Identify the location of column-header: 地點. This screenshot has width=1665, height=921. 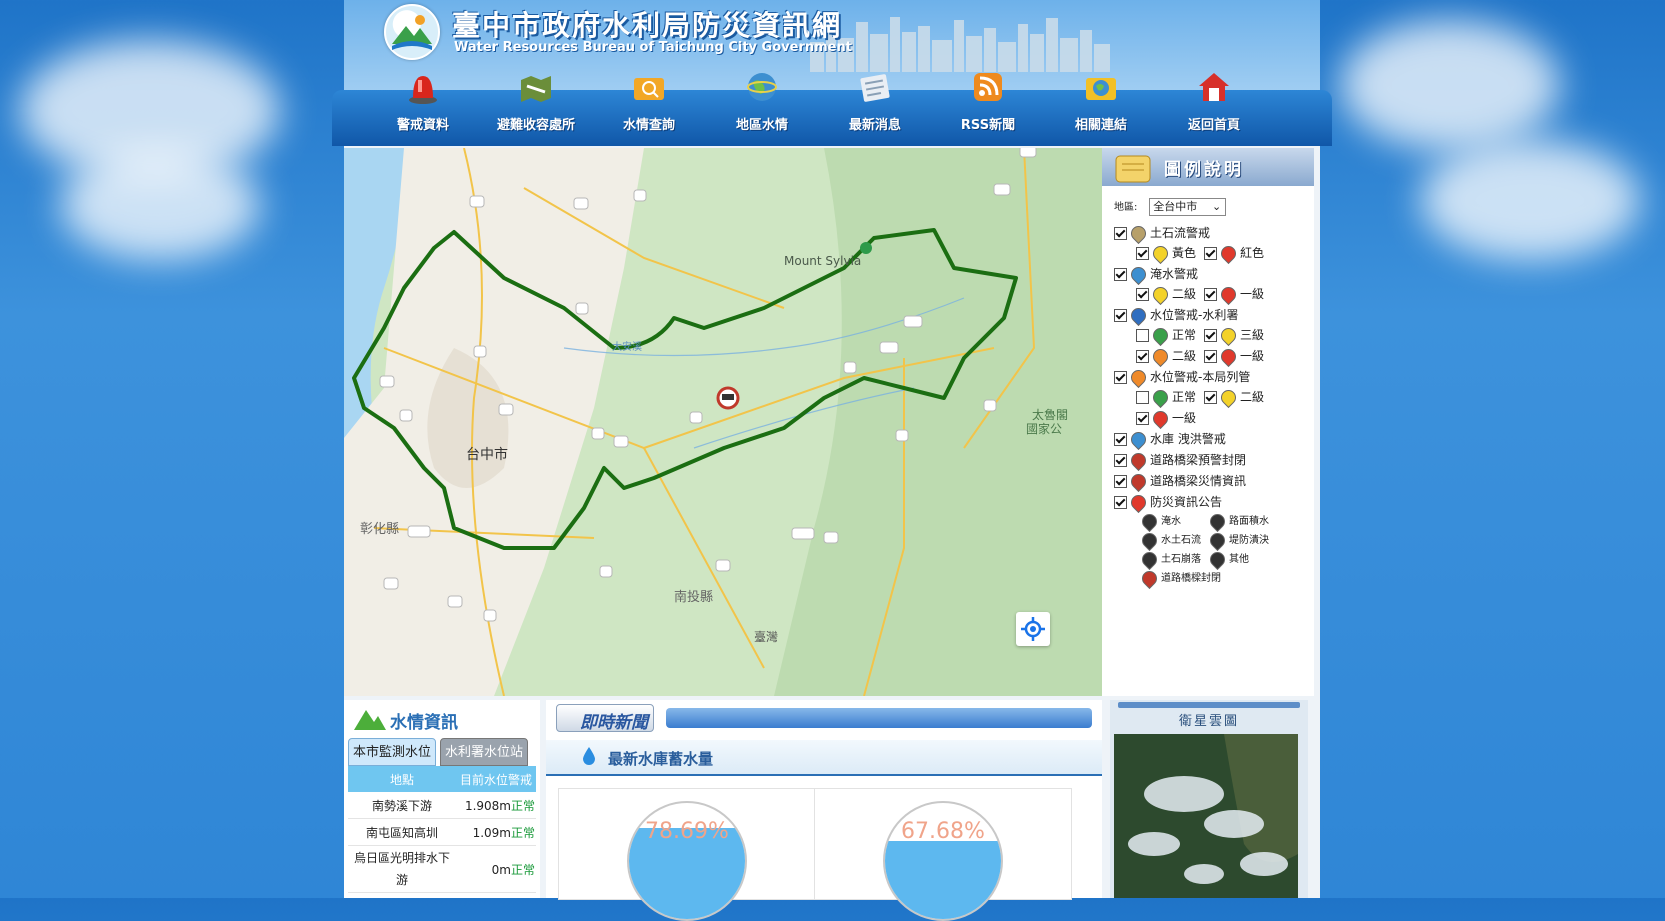
(402, 779).